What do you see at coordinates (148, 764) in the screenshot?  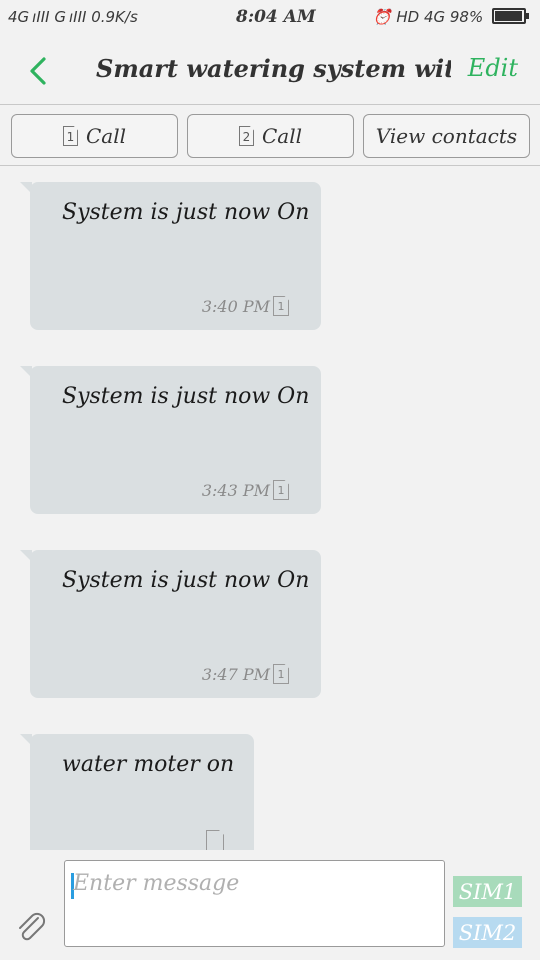 I see `message-text: water moter on` at bounding box center [148, 764].